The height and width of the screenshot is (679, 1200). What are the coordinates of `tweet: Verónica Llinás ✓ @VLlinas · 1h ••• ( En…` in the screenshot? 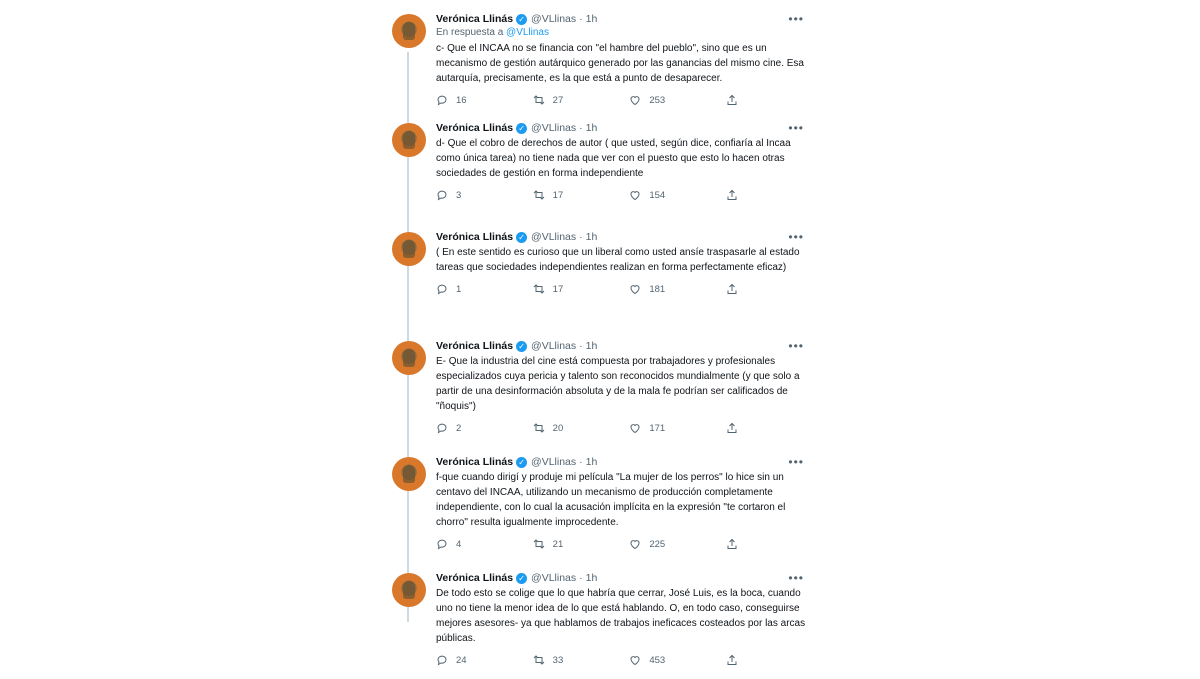 It's located at (602, 280).